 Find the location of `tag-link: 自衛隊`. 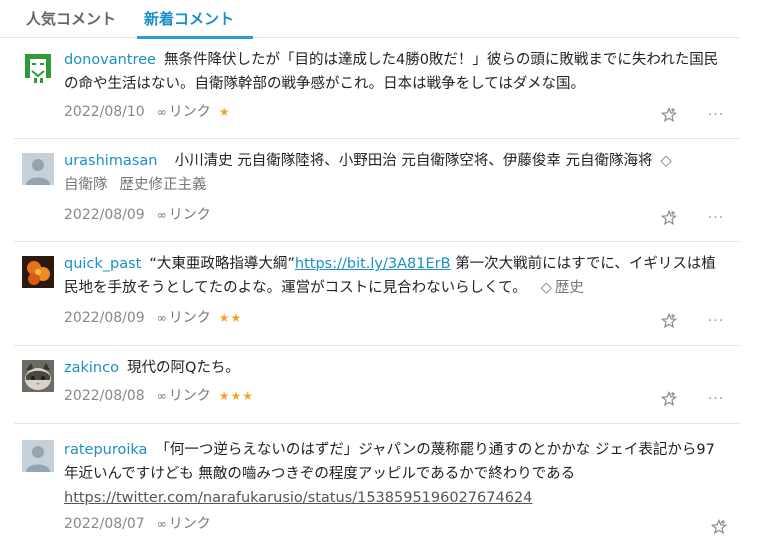

tag-link: 自衛隊 is located at coordinates (86, 185).